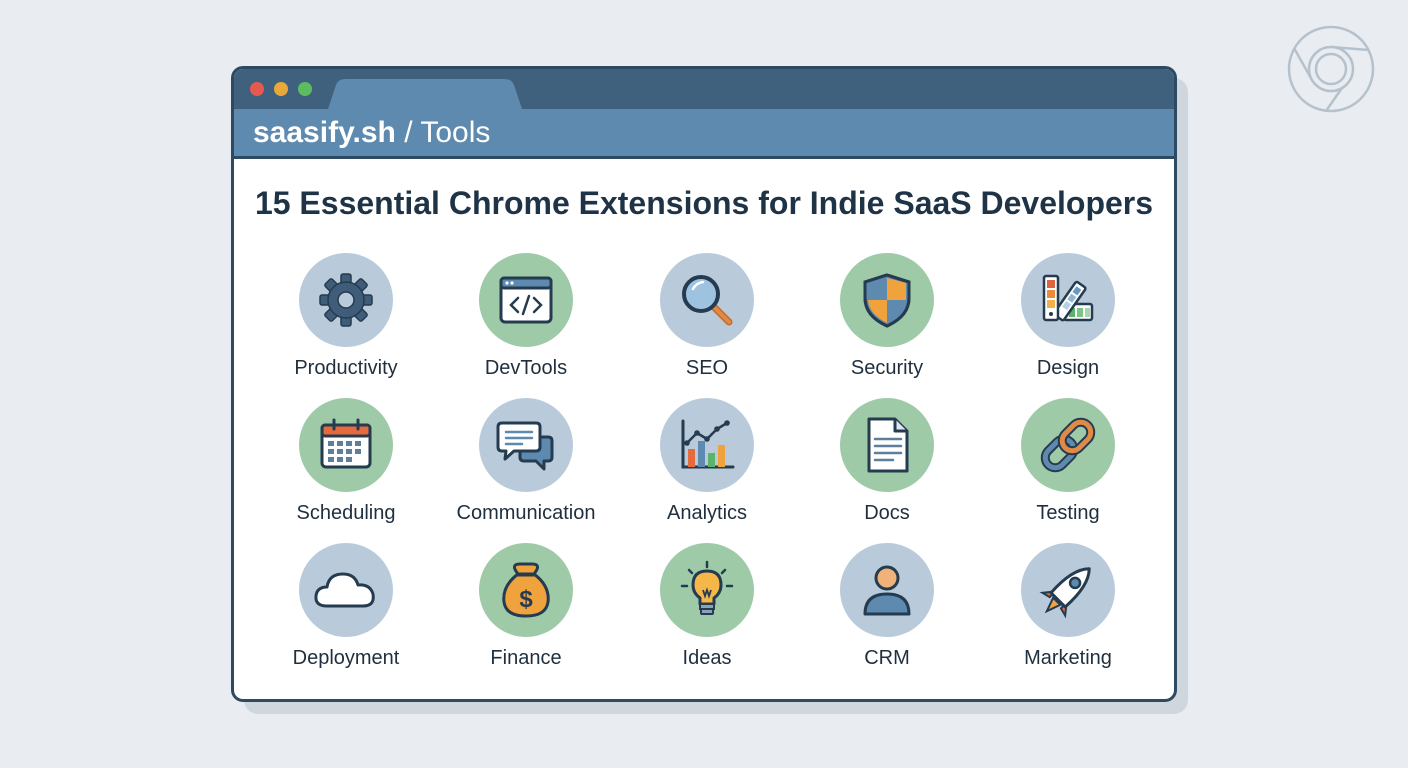 The height and width of the screenshot is (768, 1408). I want to click on category-security: Security, so click(887, 317).